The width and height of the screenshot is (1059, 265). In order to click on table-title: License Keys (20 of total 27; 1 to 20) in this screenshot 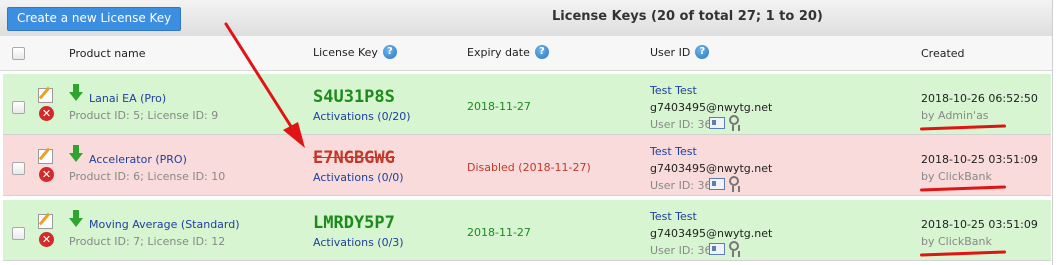, I will do `click(687, 16)`.